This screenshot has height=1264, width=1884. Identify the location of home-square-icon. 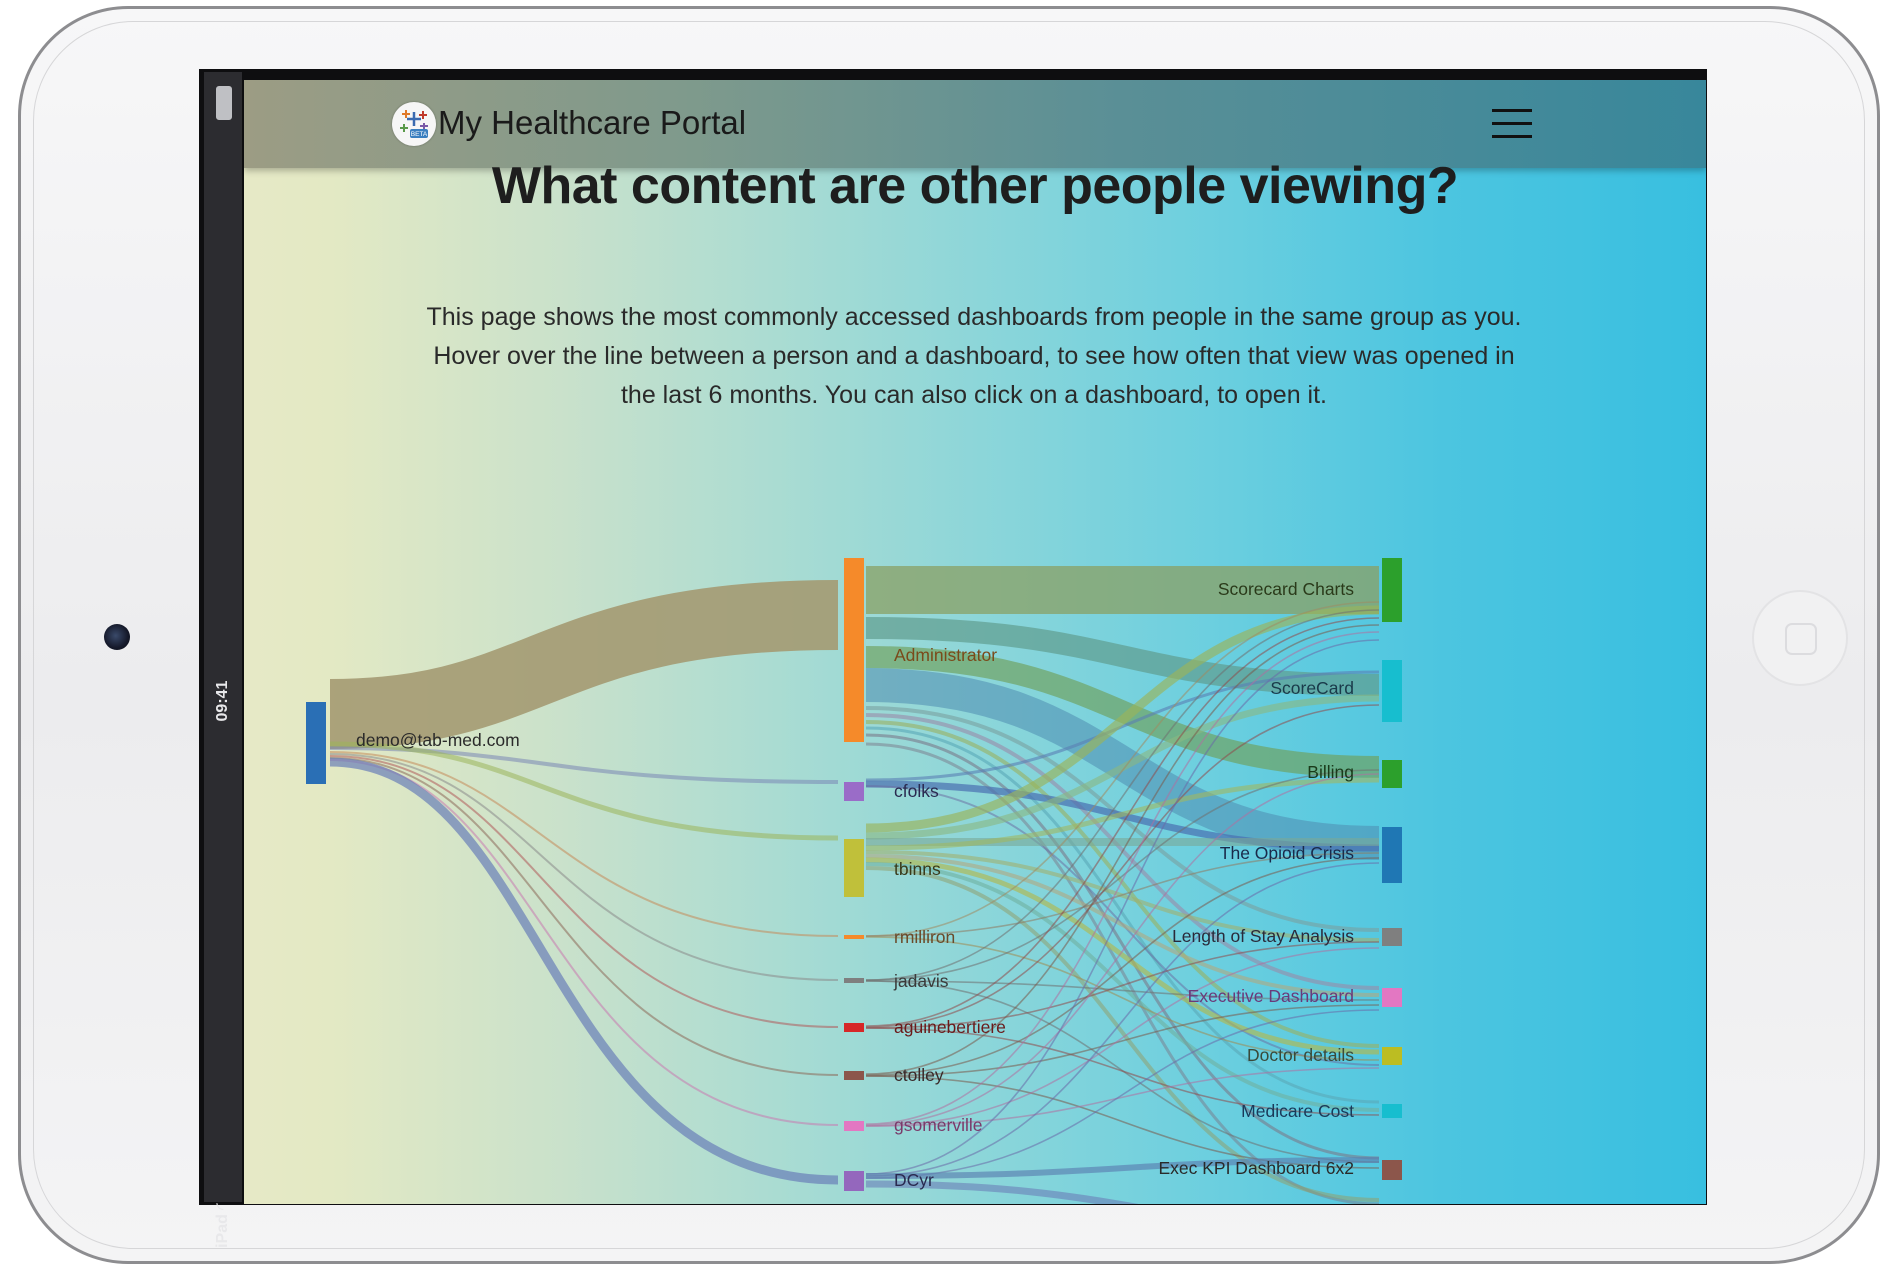
(1801, 639).